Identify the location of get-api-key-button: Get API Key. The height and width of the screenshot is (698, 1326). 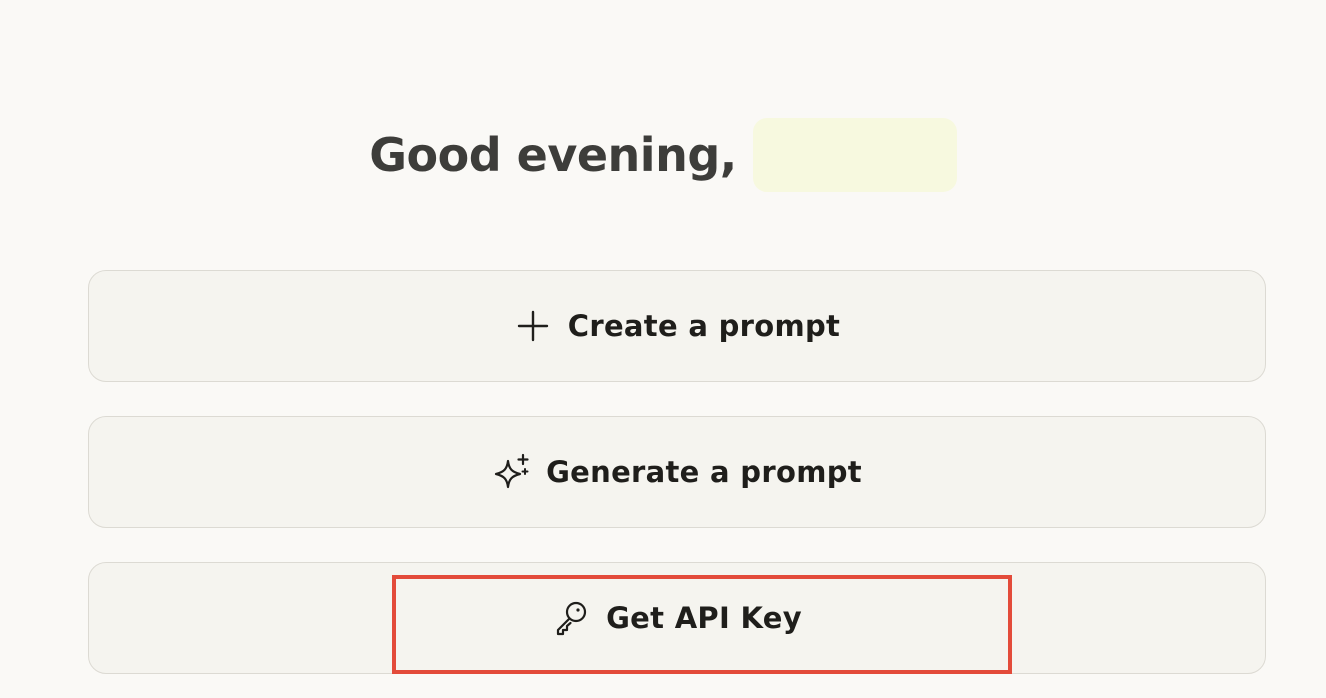
(677, 618).